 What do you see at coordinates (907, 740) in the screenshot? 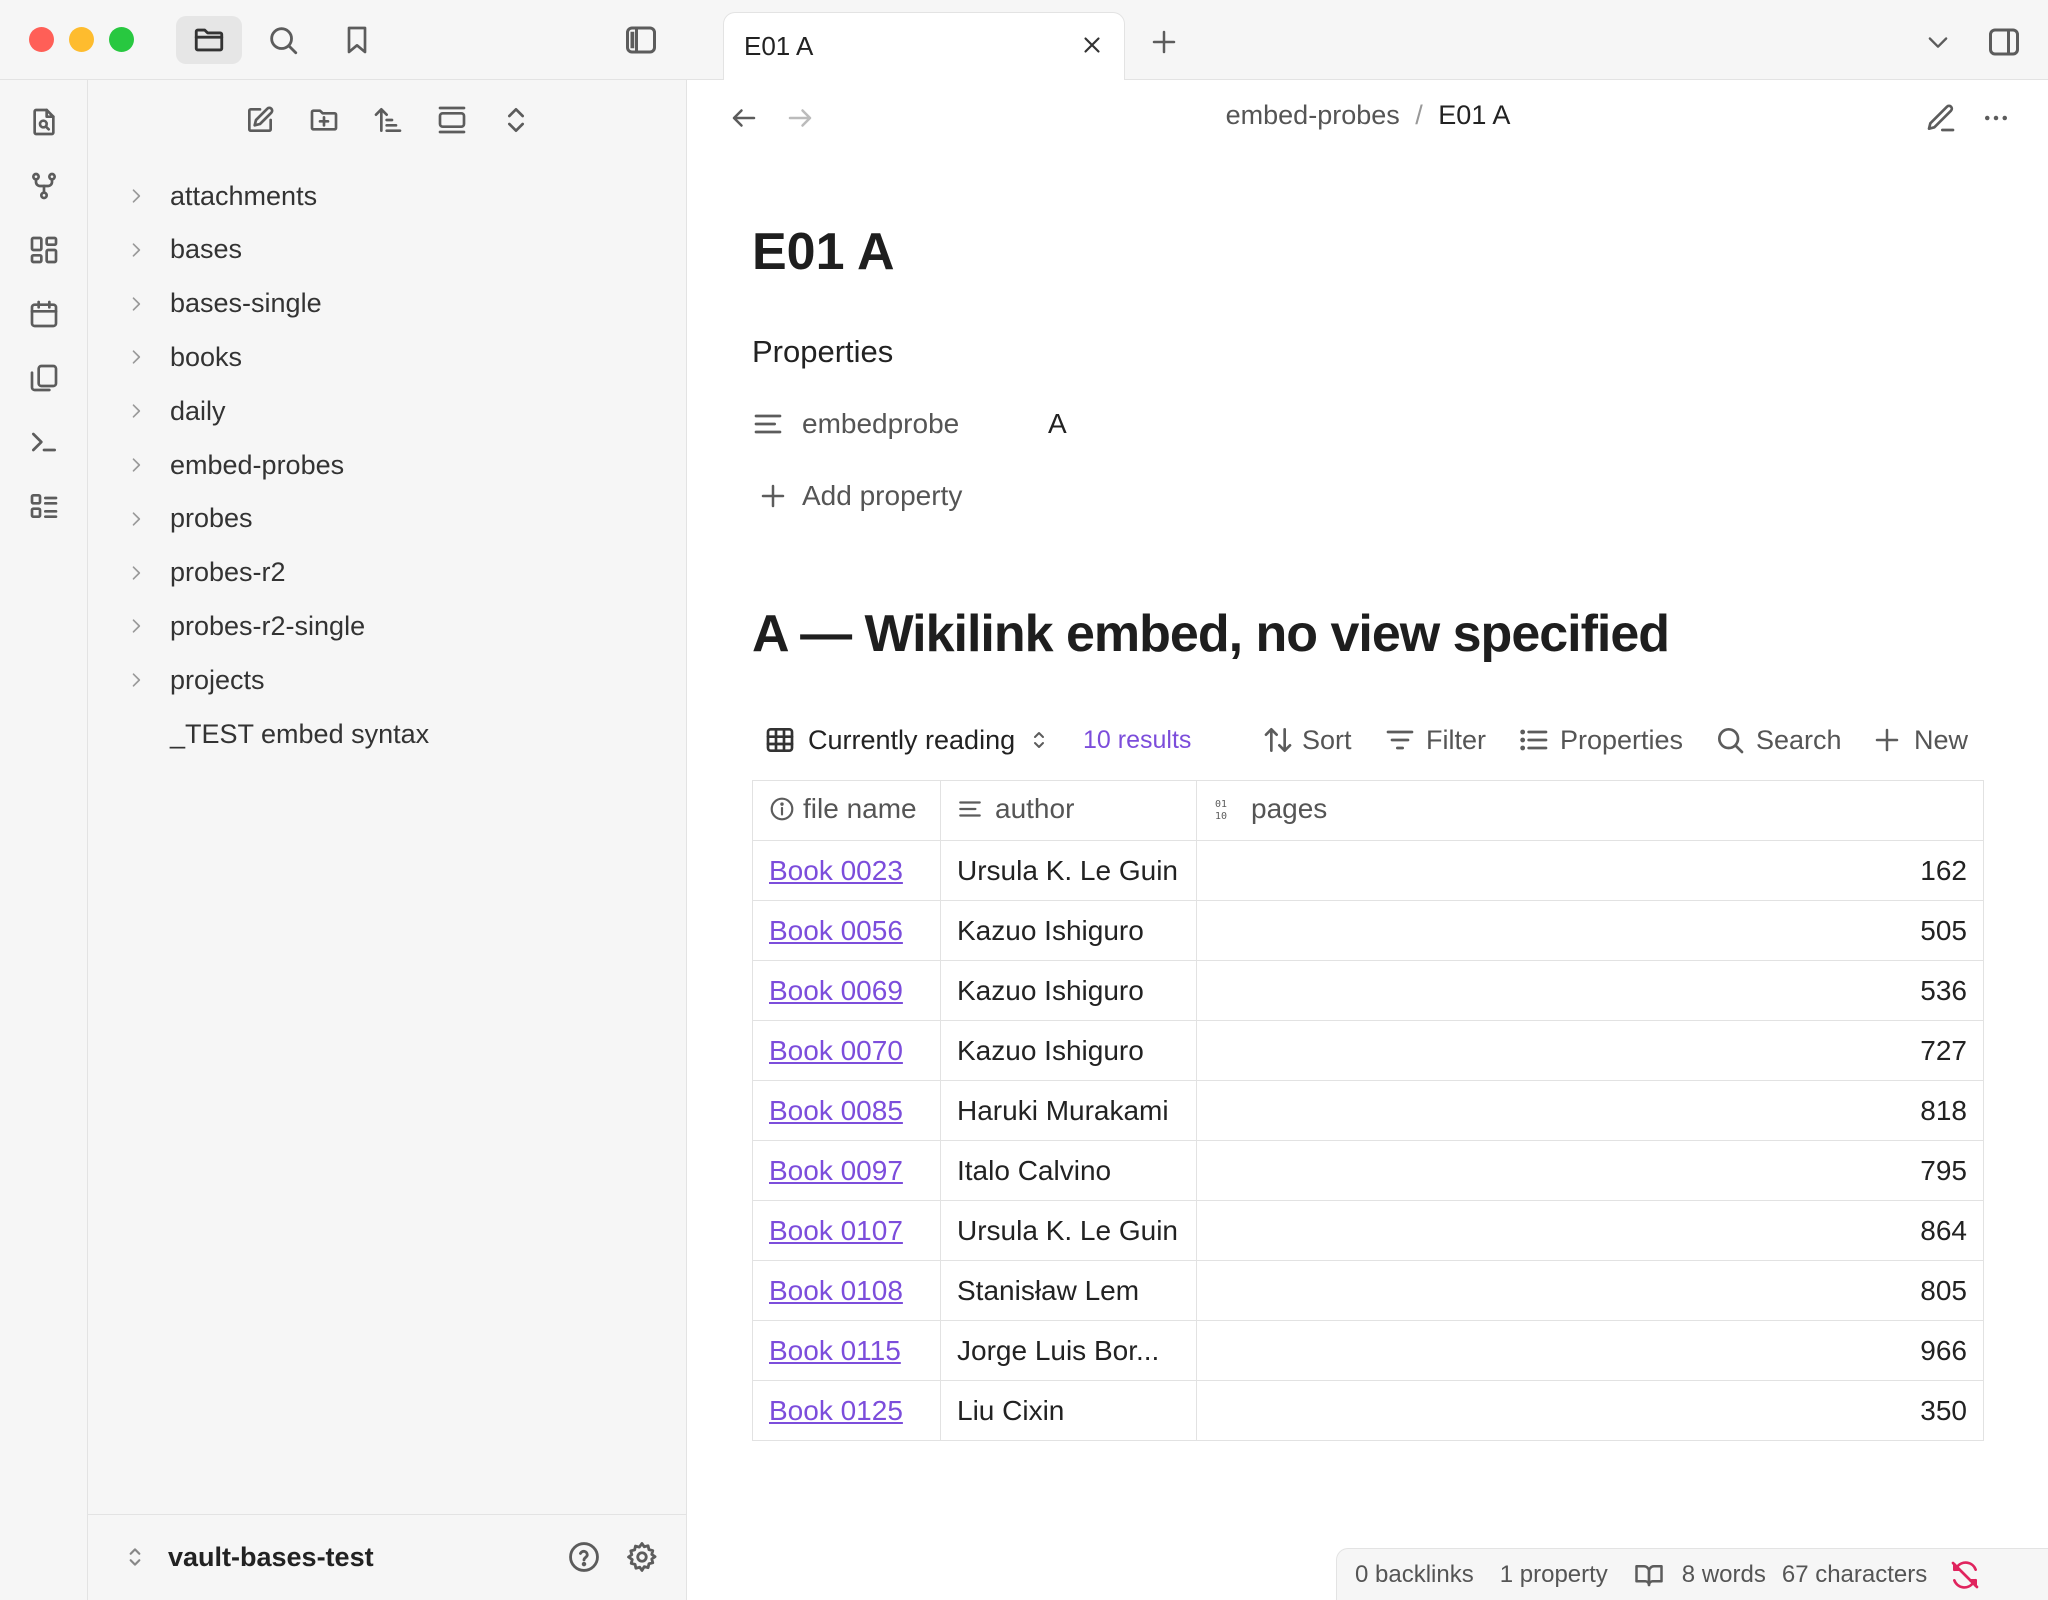
I see `base-view-selector: Currently reading` at bounding box center [907, 740].